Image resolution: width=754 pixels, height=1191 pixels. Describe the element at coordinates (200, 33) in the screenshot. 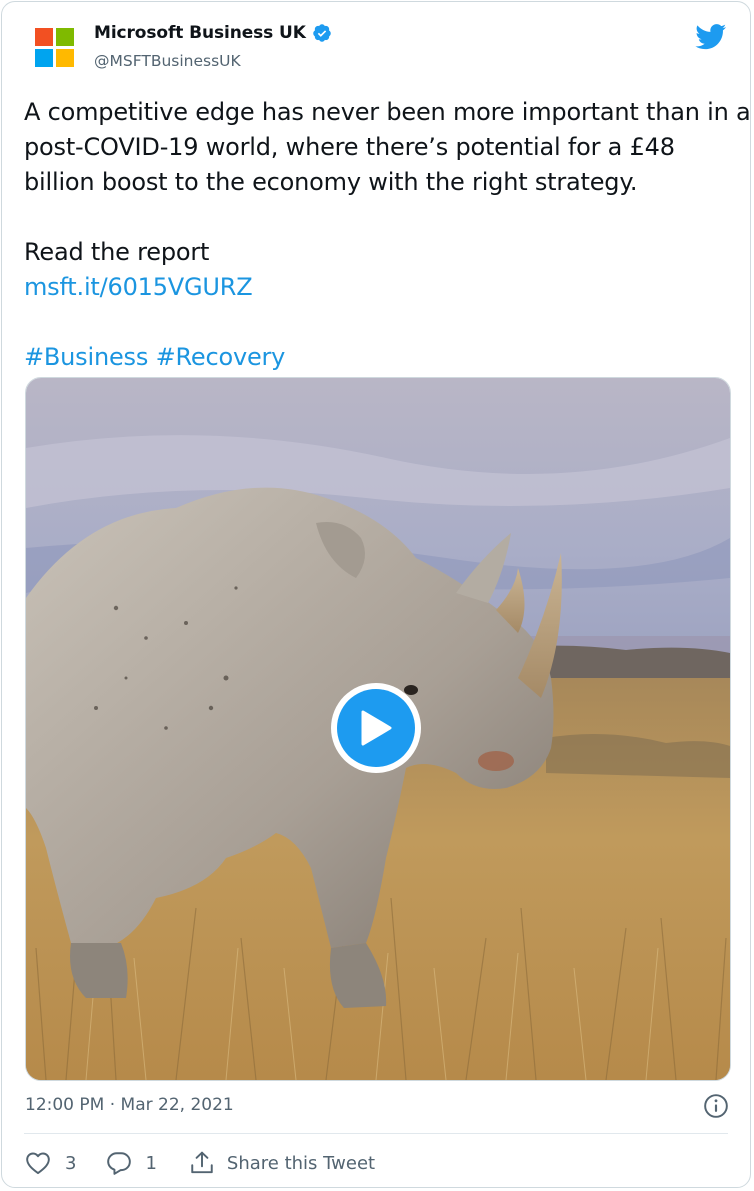

I see `author-display-name: Microsoft Business UK` at that location.